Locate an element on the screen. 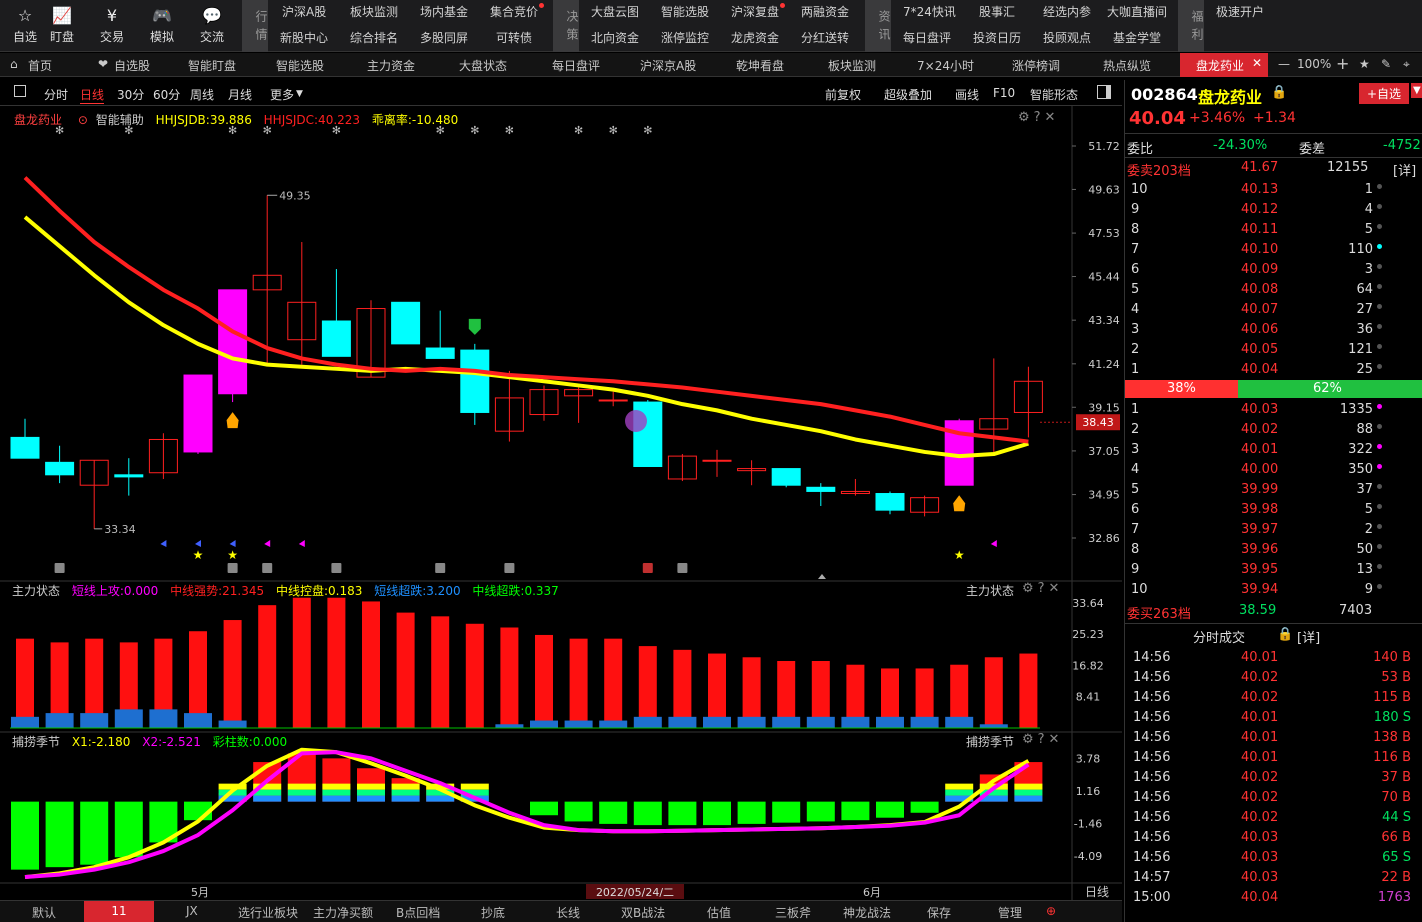  preset-dragon: 神龙战法 is located at coordinates (867, 912).